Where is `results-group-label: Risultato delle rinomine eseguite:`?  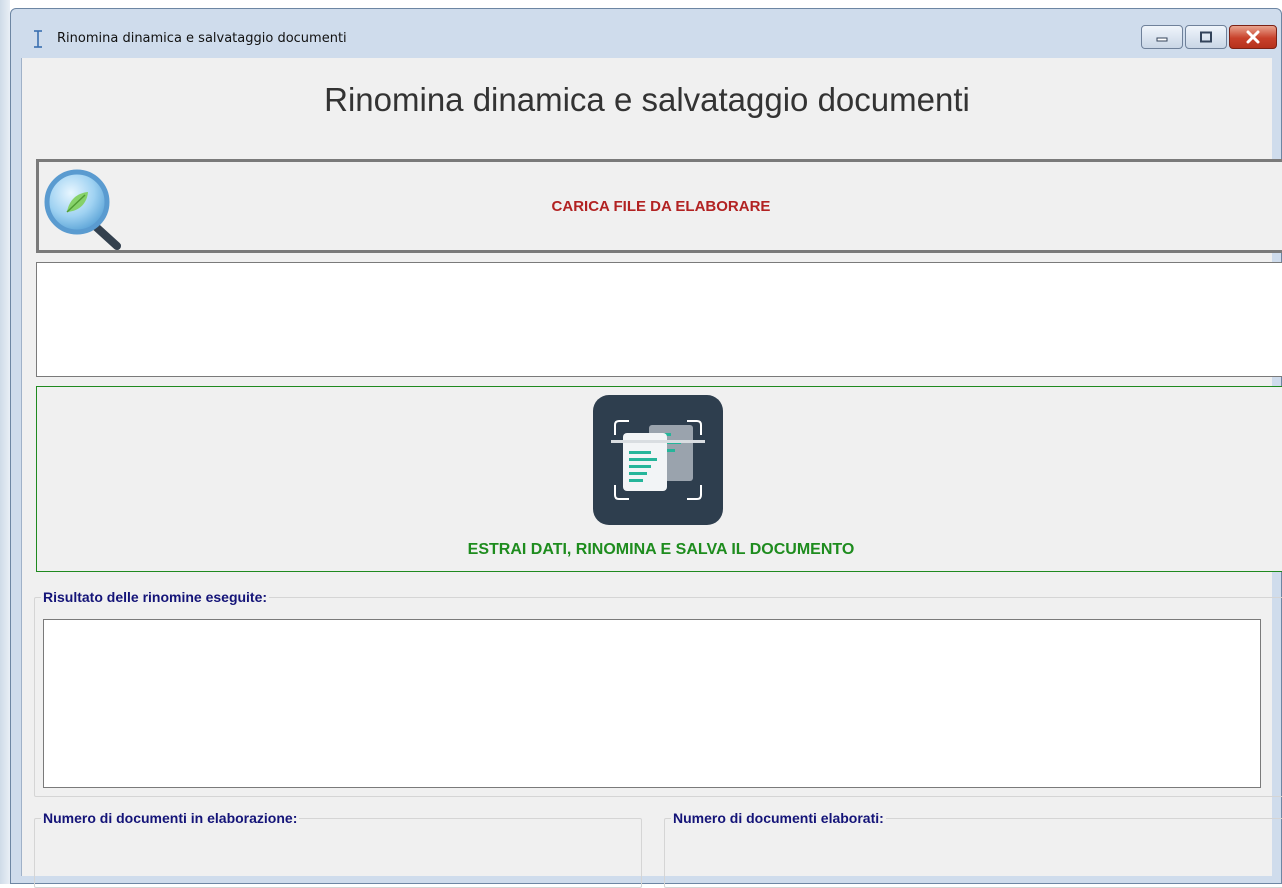
results-group-label: Risultato delle rinomine eseguite: is located at coordinates (155, 597).